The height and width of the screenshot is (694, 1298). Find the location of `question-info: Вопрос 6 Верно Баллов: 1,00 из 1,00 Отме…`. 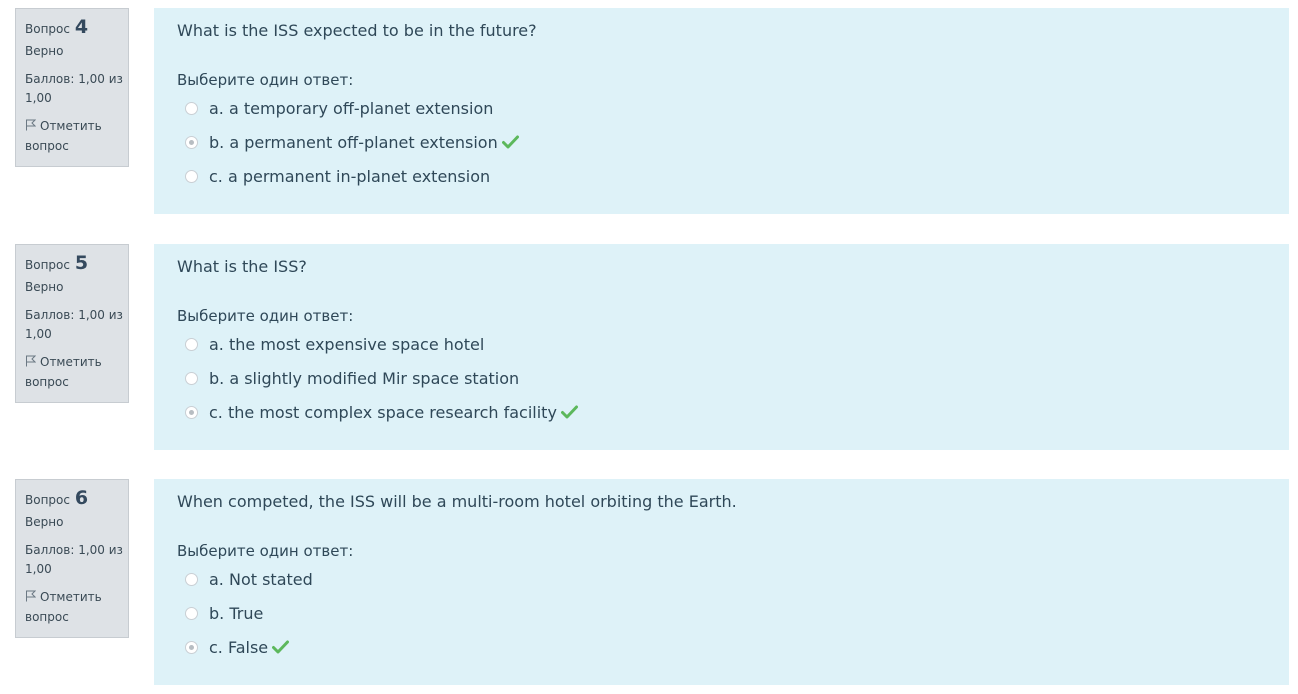

question-info: Вопрос 6 Верно Баллов: 1,00 из 1,00 Отме… is located at coordinates (72, 558).